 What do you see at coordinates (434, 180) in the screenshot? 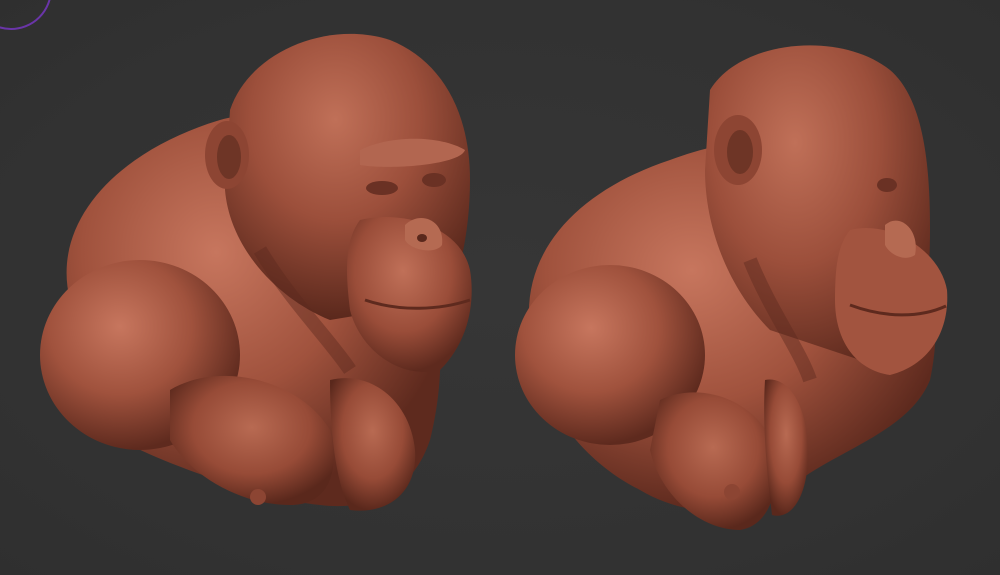
I see `eye-right` at bounding box center [434, 180].